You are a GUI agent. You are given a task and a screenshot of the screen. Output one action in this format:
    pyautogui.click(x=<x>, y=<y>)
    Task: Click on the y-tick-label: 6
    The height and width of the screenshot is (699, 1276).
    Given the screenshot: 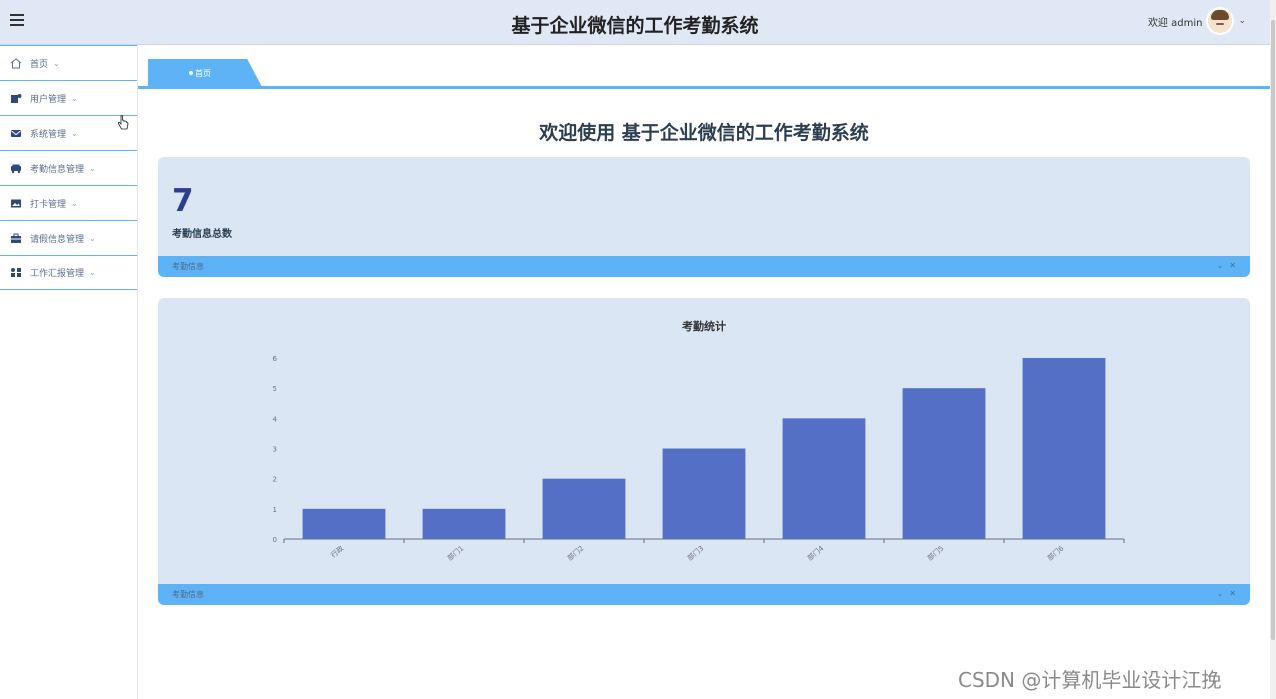 What is the action you would take?
    pyautogui.click(x=275, y=359)
    